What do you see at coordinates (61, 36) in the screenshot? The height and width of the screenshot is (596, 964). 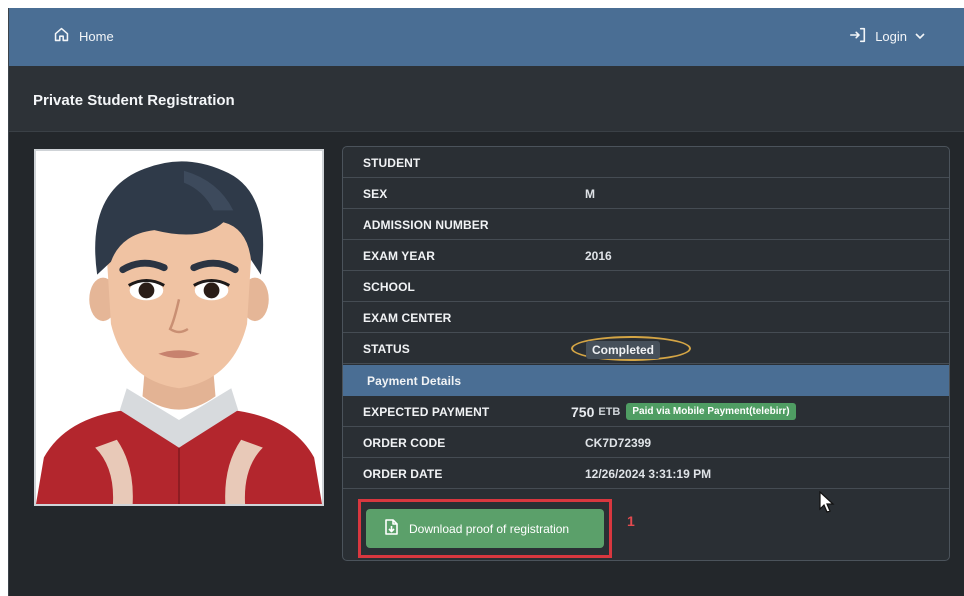 I see `home-icon` at bounding box center [61, 36].